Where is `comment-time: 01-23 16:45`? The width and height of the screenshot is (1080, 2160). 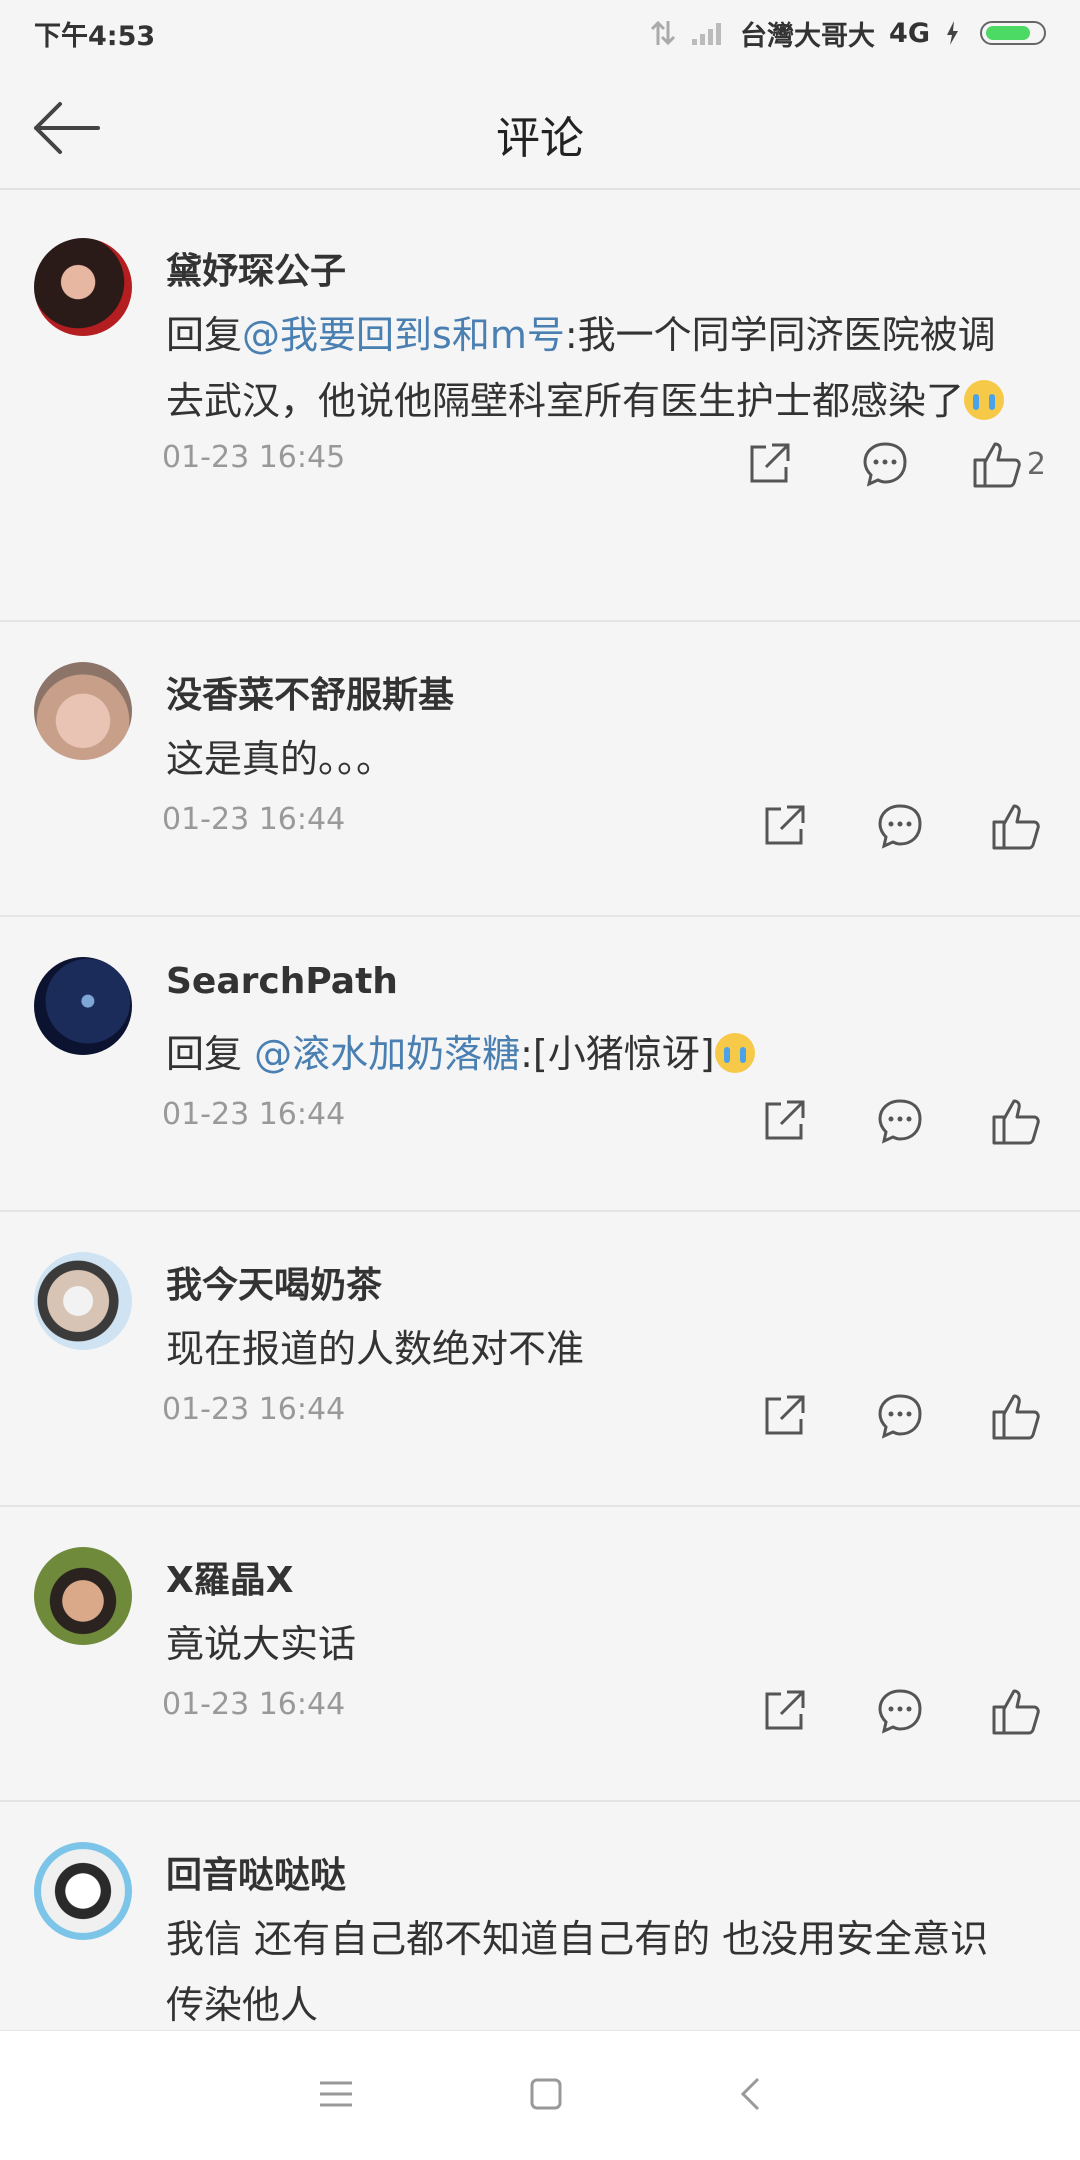 comment-time: 01-23 16:45 is located at coordinates (254, 457).